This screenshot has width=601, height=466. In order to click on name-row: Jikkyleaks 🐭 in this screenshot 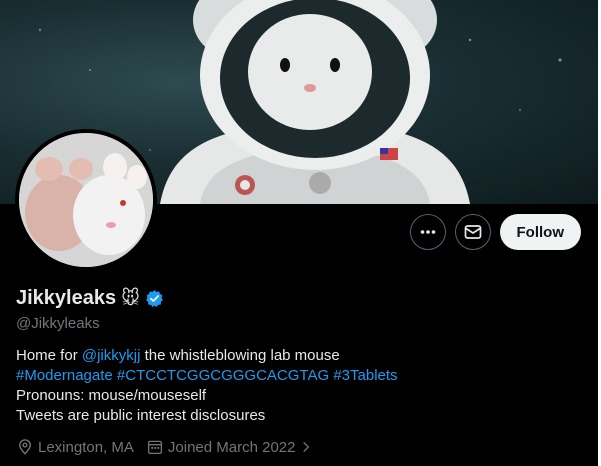, I will do `click(90, 298)`.